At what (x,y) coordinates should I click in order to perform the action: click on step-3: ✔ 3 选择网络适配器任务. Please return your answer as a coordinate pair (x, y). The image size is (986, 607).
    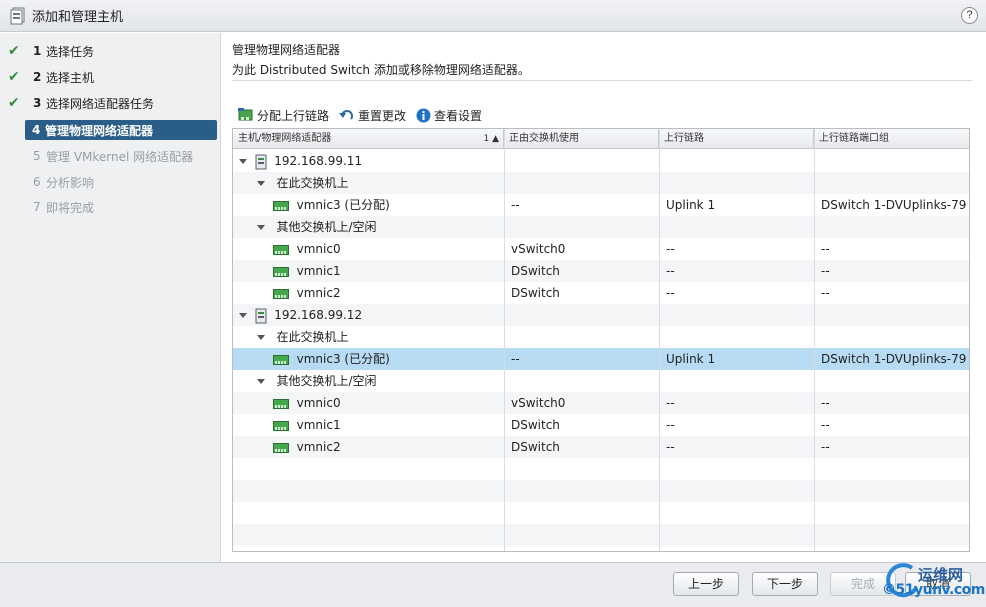
    Looking at the image, I should click on (110, 103).